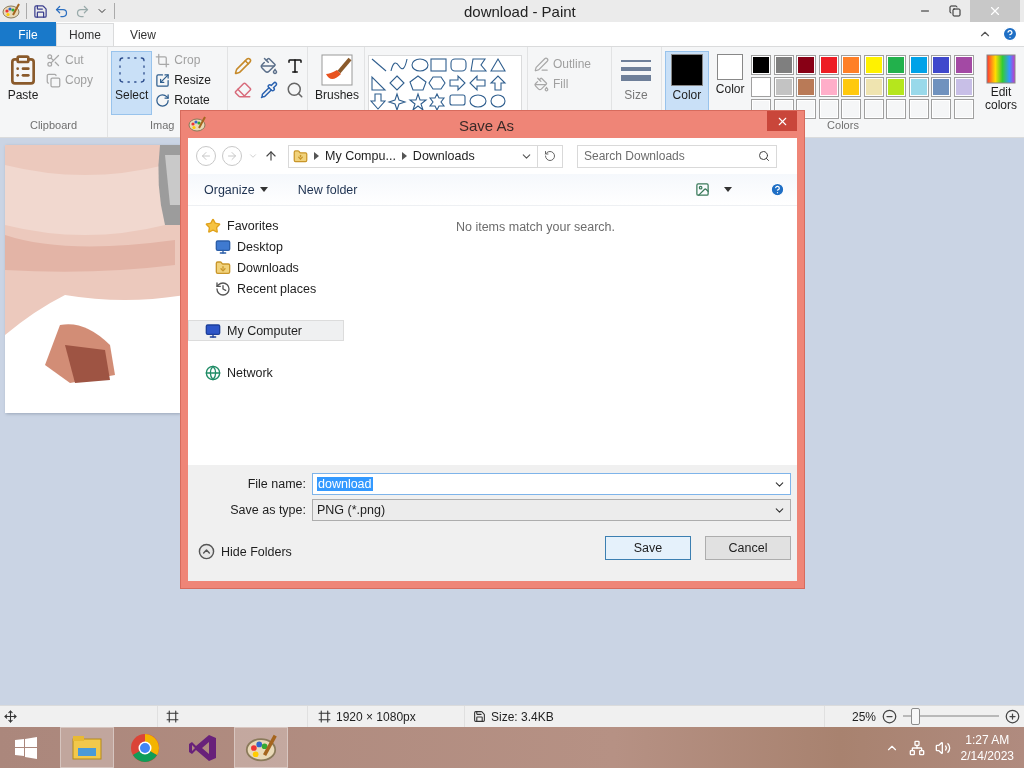  What do you see at coordinates (223, 288) in the screenshot?
I see `recent-icon` at bounding box center [223, 288].